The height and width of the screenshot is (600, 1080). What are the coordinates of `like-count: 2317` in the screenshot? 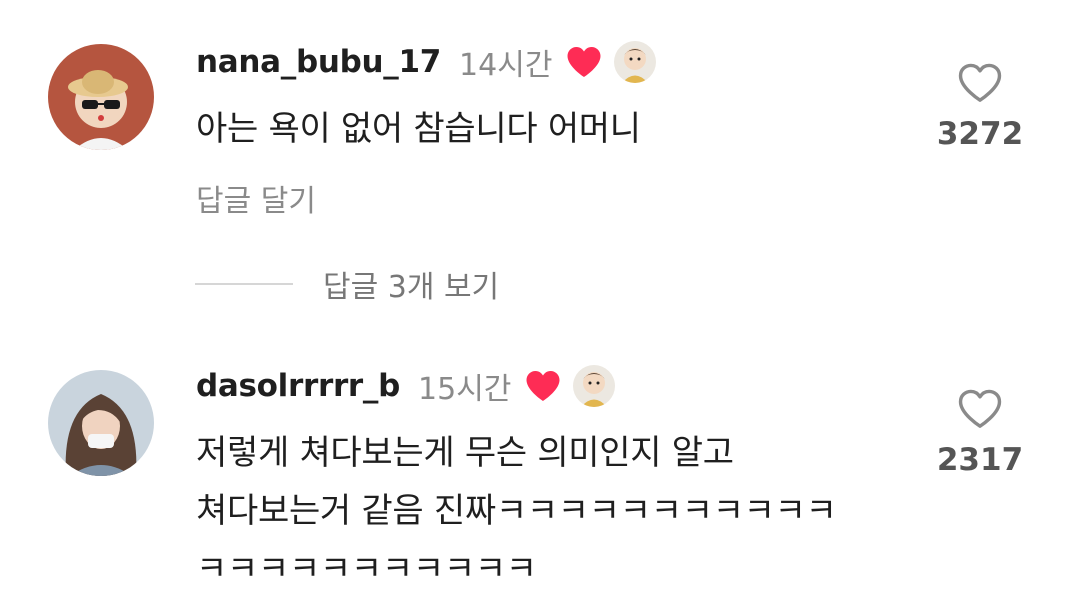 It's located at (980, 460).